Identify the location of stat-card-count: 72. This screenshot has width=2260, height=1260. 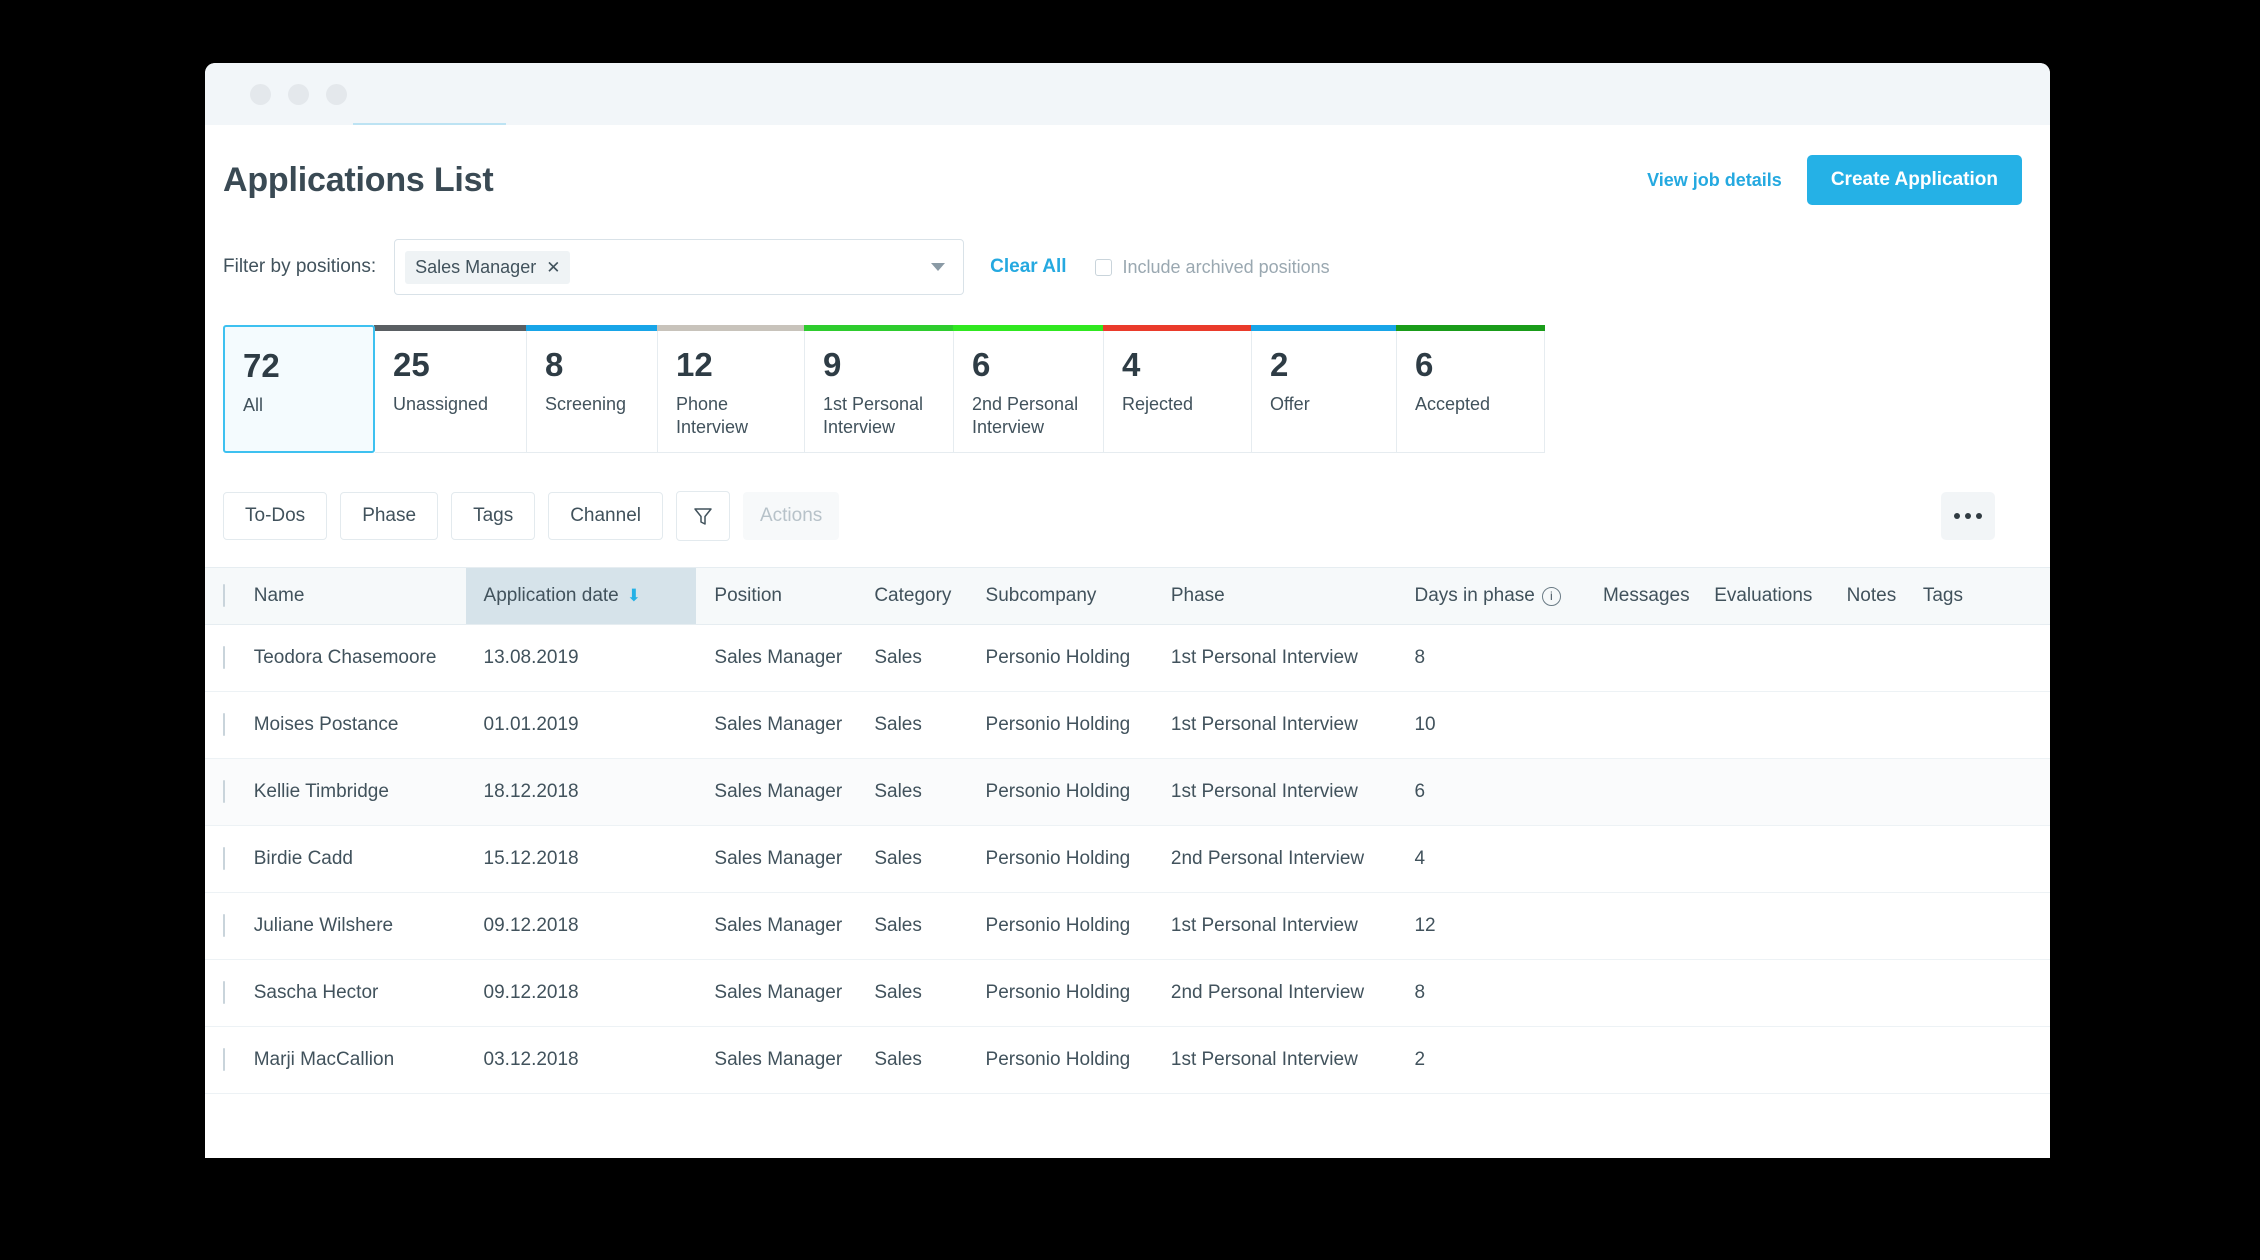
(261, 365).